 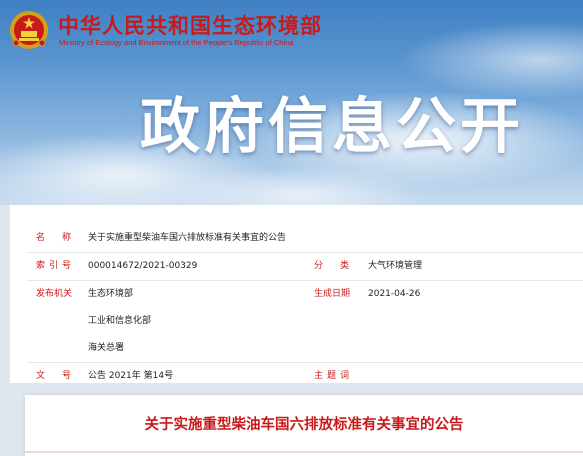 What do you see at coordinates (334, 376) in the screenshot?
I see `keywords-label: 主题词` at bounding box center [334, 376].